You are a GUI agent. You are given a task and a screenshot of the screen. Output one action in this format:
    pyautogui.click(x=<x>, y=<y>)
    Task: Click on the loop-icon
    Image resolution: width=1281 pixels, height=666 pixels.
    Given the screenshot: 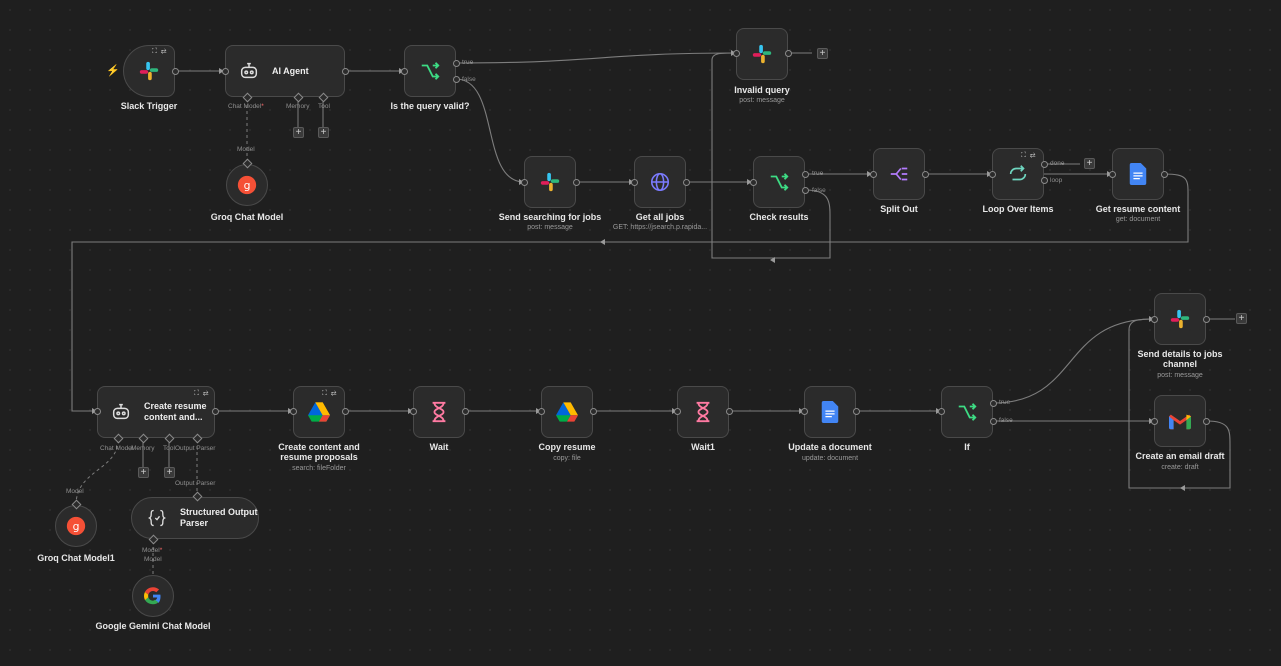 What is the action you would take?
    pyautogui.click(x=1018, y=174)
    